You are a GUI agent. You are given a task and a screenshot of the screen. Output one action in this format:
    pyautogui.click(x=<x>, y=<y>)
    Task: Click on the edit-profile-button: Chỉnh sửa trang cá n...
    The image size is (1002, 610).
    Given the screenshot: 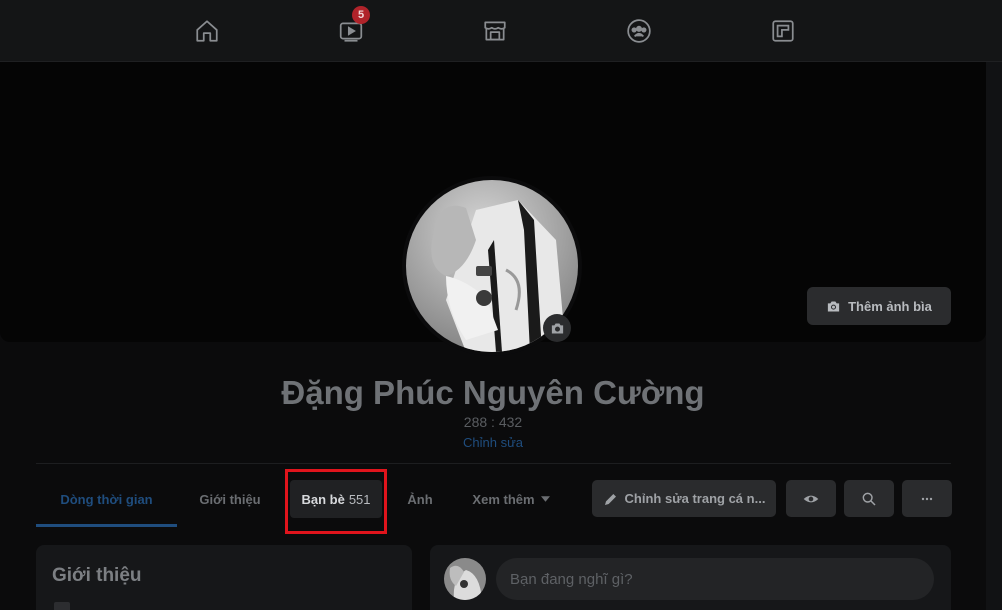 What is the action you would take?
    pyautogui.click(x=684, y=498)
    